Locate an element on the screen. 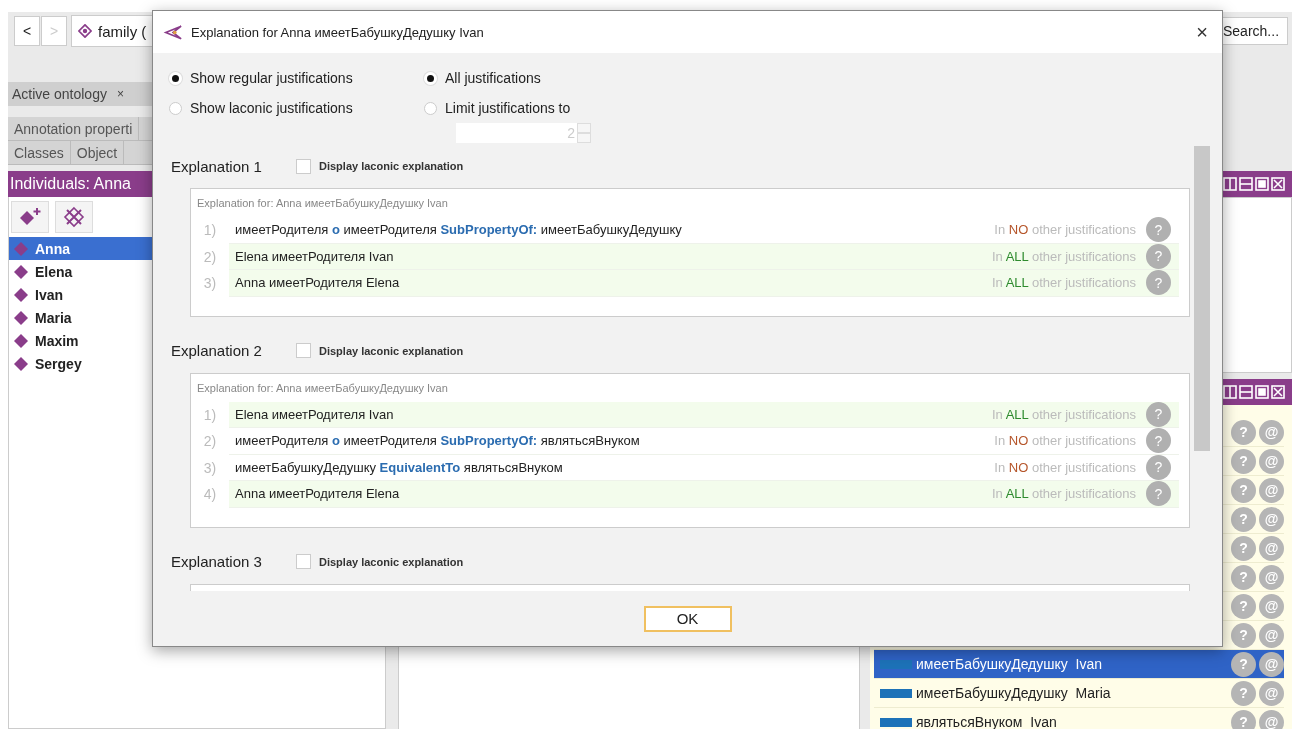  assertion-text: являтьсяВнуком Ivan is located at coordinates (986, 721).